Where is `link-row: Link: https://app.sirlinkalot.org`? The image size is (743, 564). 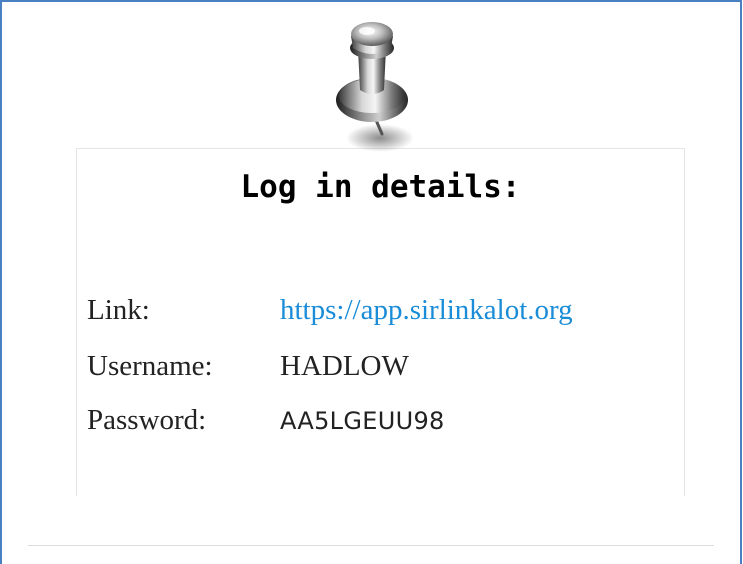
link-row: Link: https://app.sirlinkalot.org is located at coordinates (330, 310).